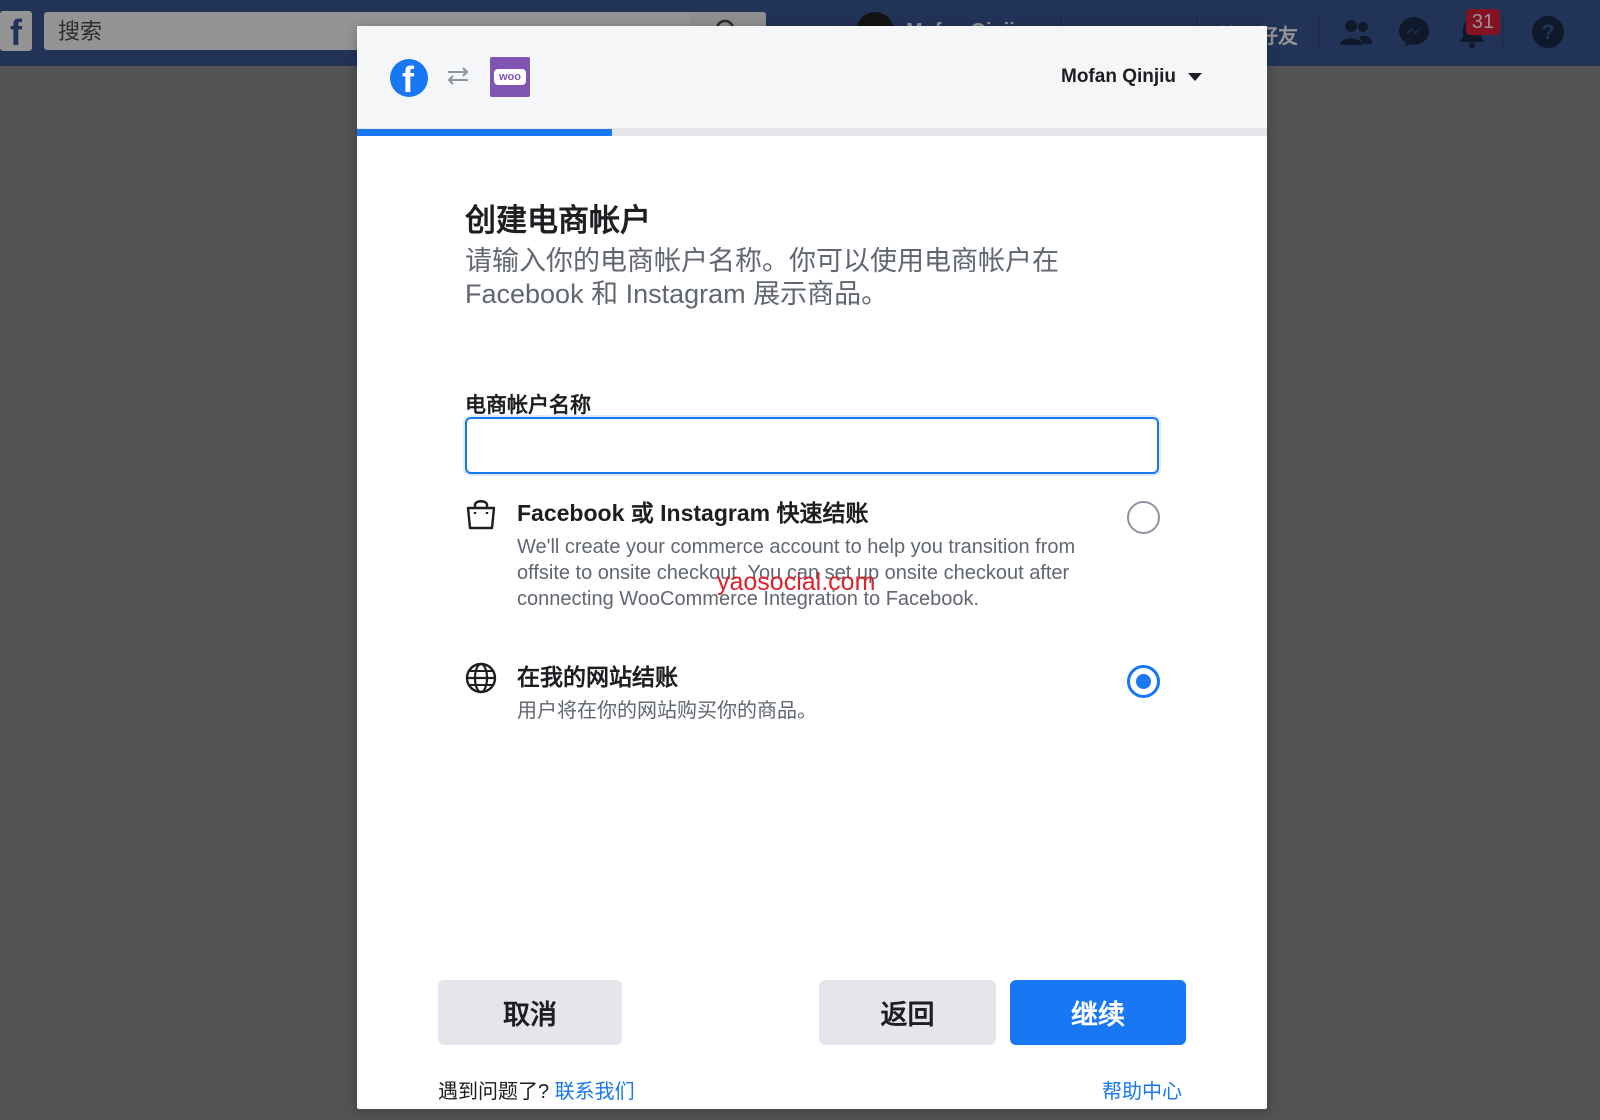 The width and height of the screenshot is (1600, 1120). Describe the element at coordinates (667, 711) in the screenshot. I see `option-description: 用户将在你的网站购买你的商品。` at that location.